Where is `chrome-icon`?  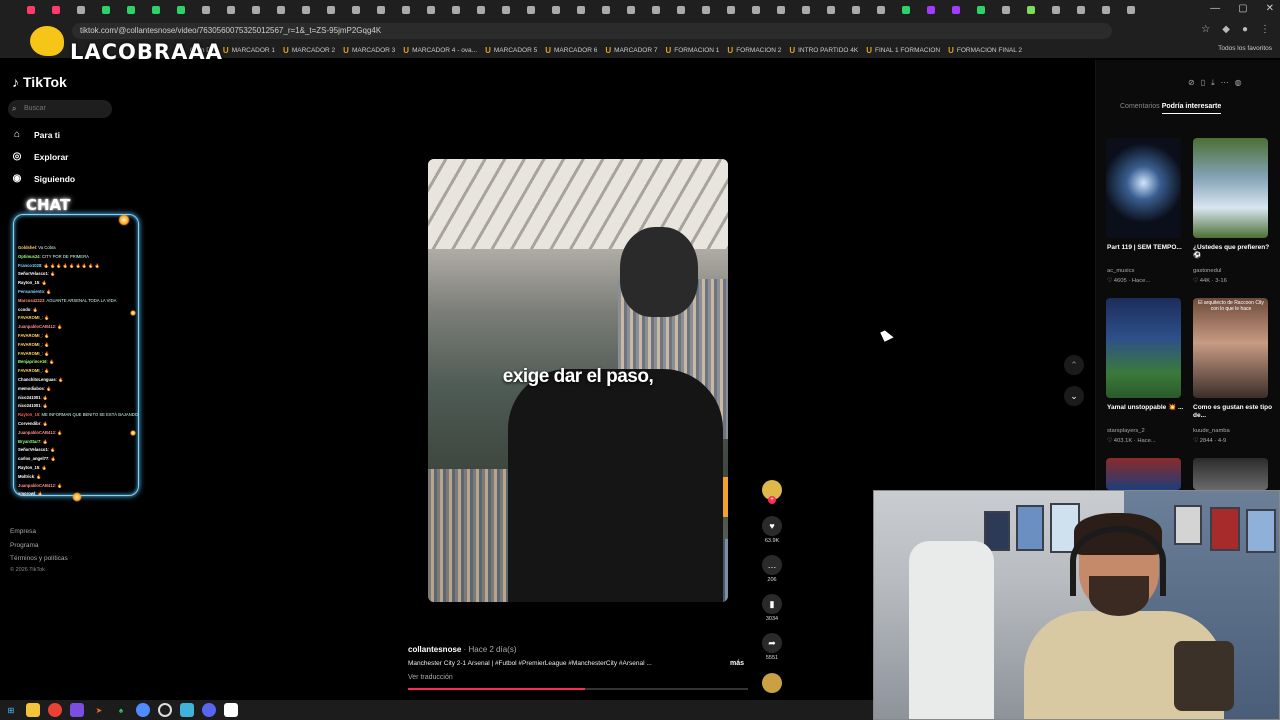 chrome-icon is located at coordinates (55, 710).